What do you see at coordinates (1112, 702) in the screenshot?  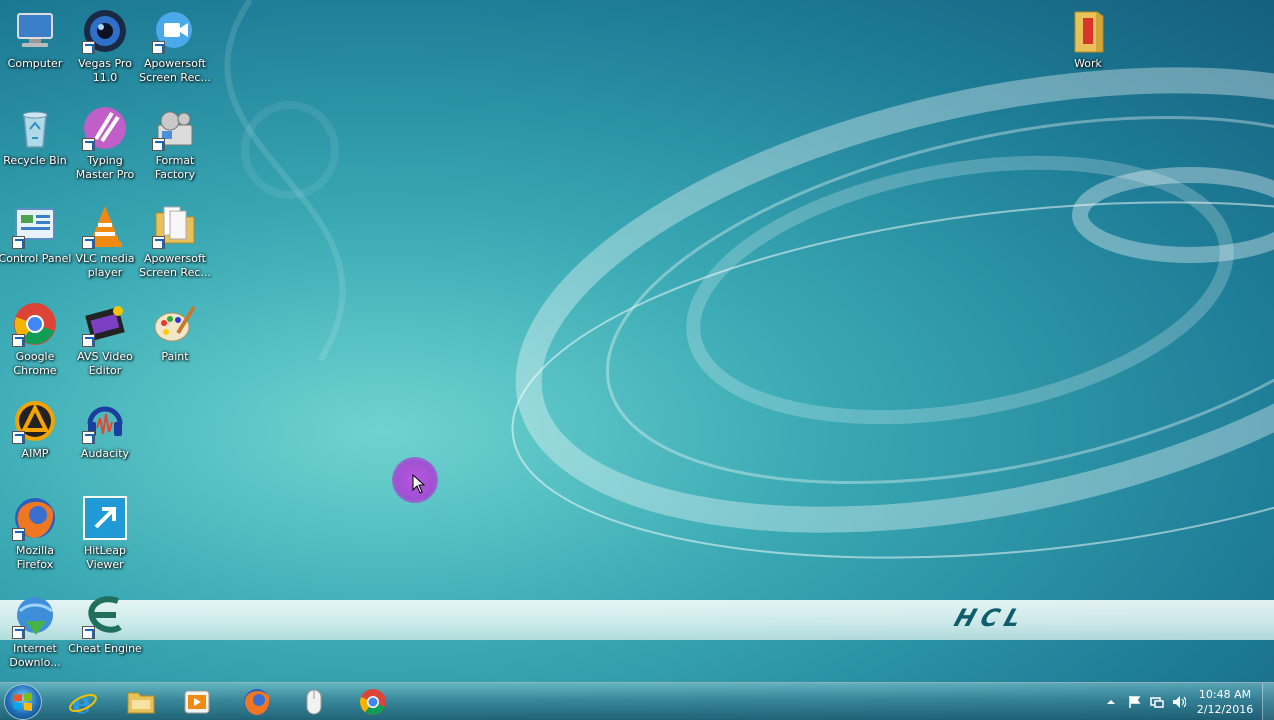 I see `show-hidden-icons-icon` at bounding box center [1112, 702].